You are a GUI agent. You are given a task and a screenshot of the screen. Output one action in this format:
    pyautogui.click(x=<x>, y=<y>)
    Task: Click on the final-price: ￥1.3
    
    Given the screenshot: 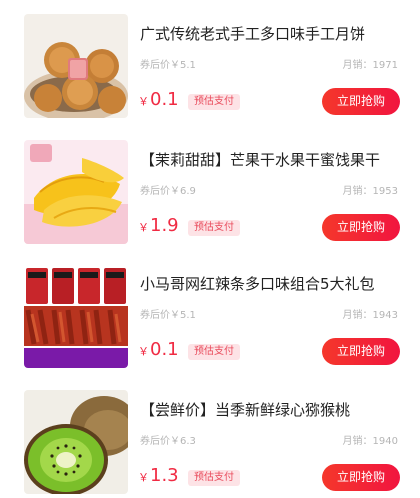 What is the action you would take?
    pyautogui.click(x=158, y=477)
    